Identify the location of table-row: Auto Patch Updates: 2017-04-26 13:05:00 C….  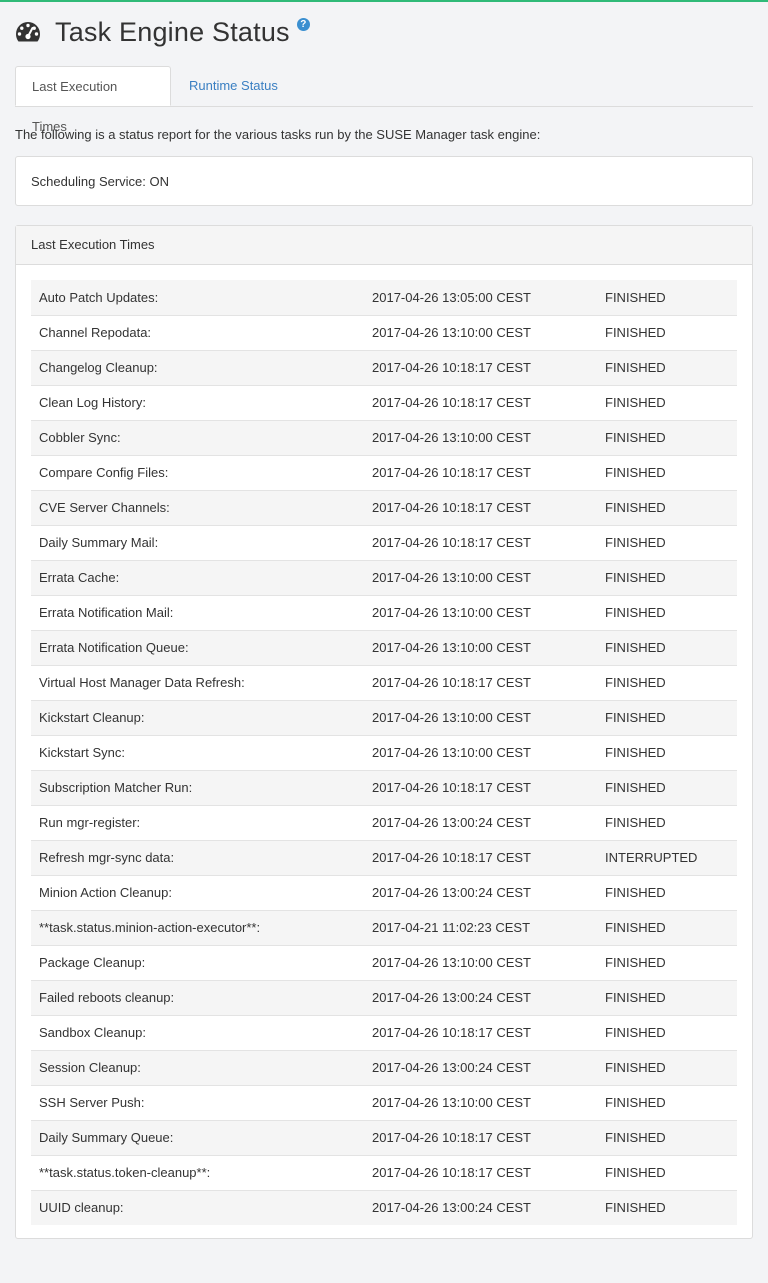
(384, 297).